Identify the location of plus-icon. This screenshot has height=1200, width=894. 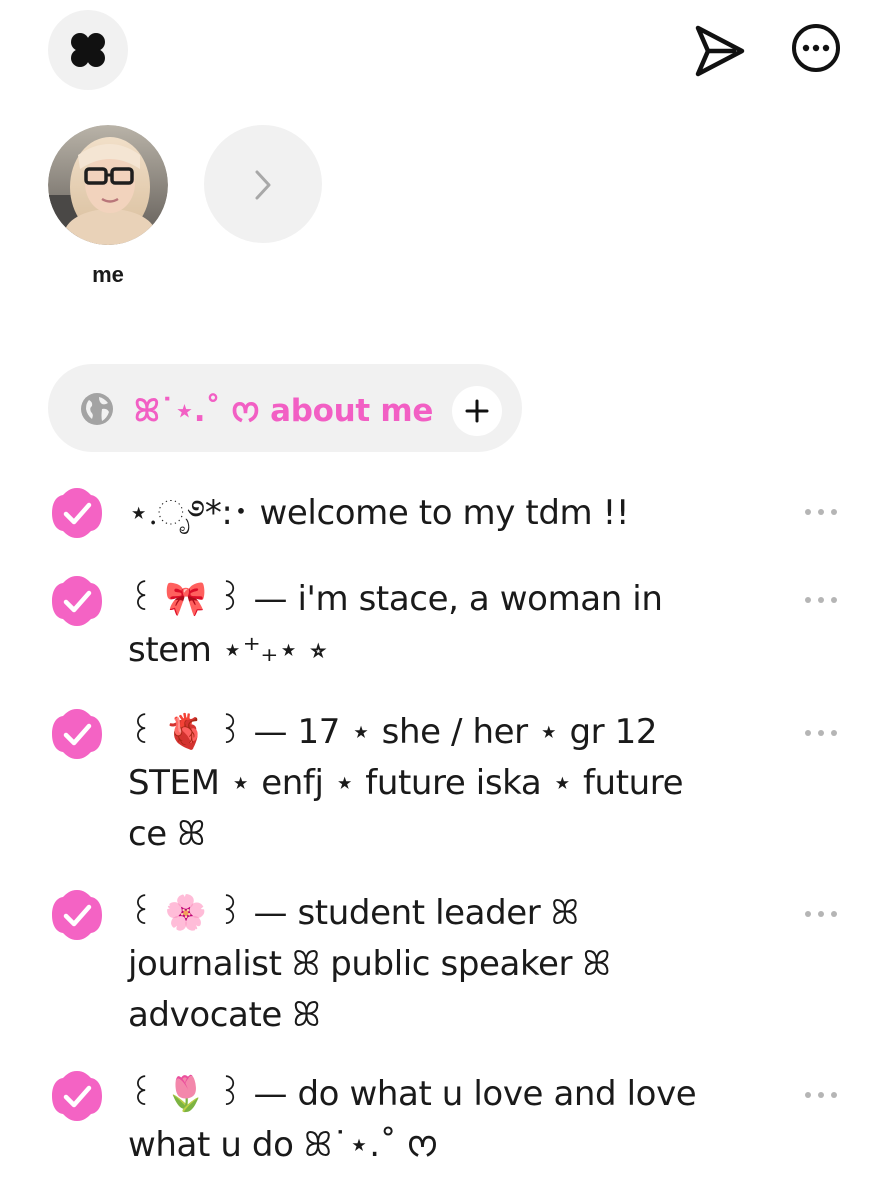
(477, 411).